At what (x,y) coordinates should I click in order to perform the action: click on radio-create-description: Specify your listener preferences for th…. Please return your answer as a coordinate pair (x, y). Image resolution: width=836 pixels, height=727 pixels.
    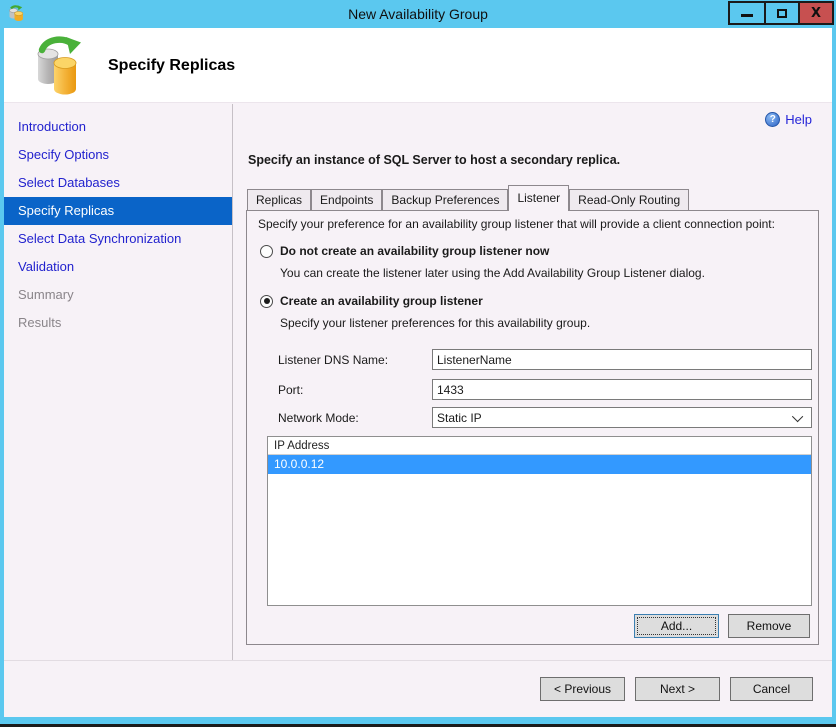
    Looking at the image, I should click on (435, 323).